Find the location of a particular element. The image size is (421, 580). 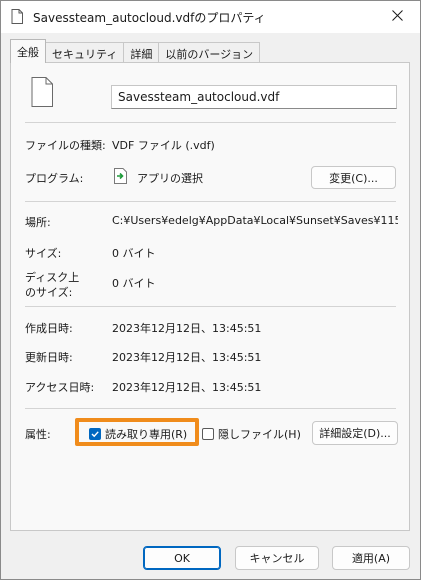

readonly-checkbox: 読み取り専用(R) is located at coordinates (138, 434).